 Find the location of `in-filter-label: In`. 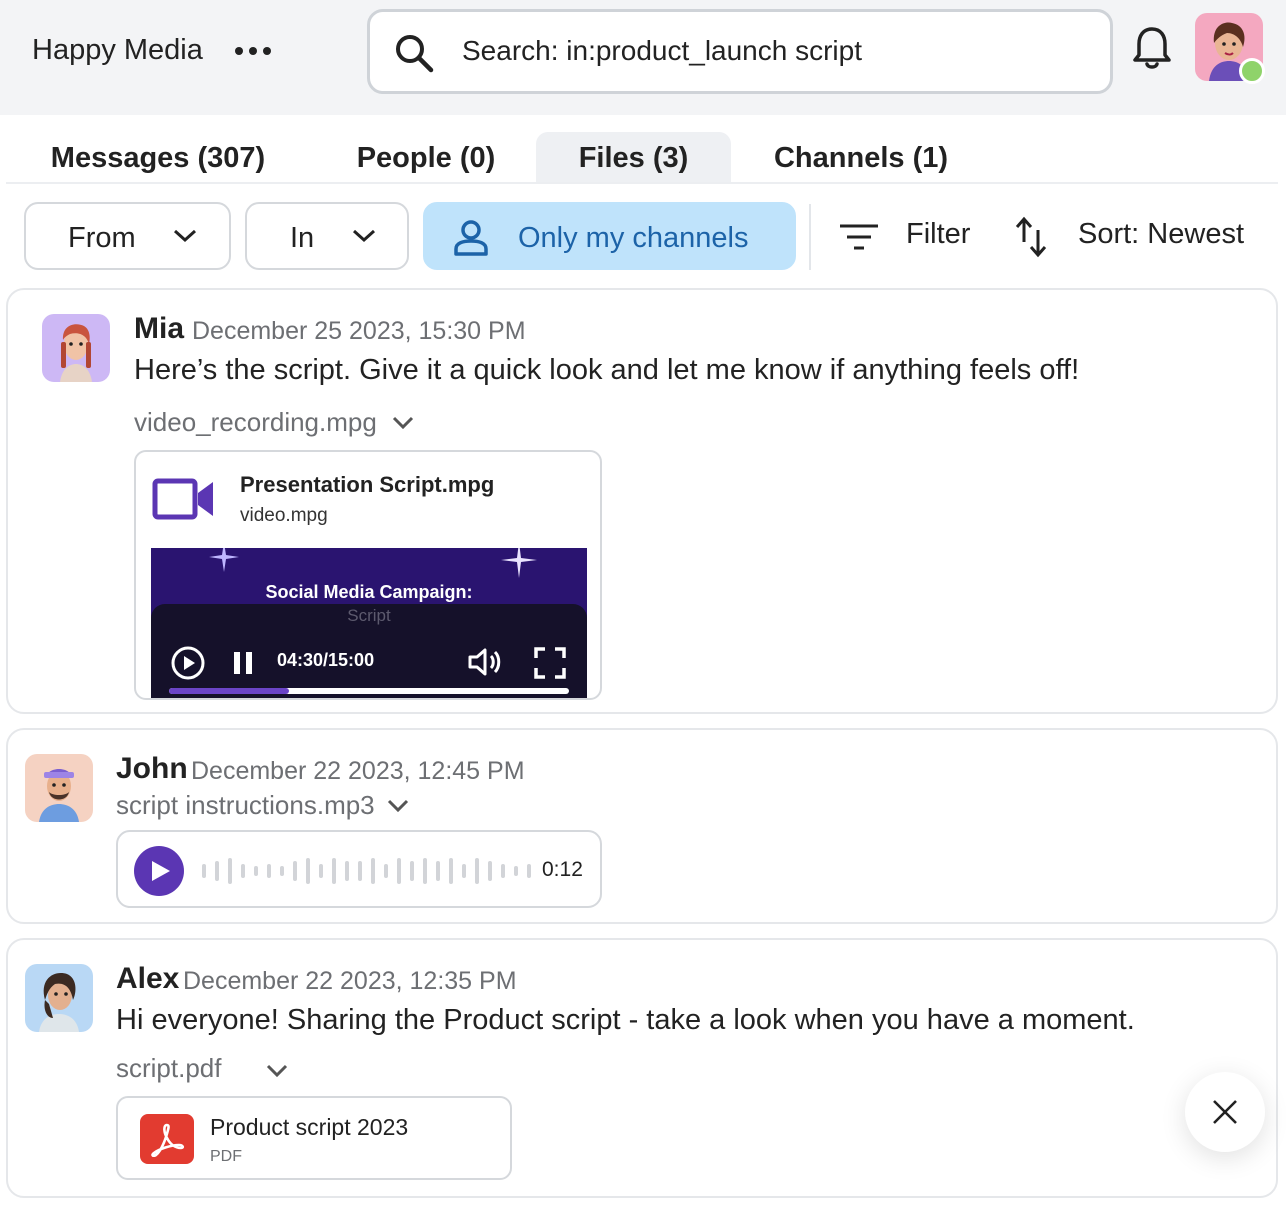

in-filter-label: In is located at coordinates (302, 238).